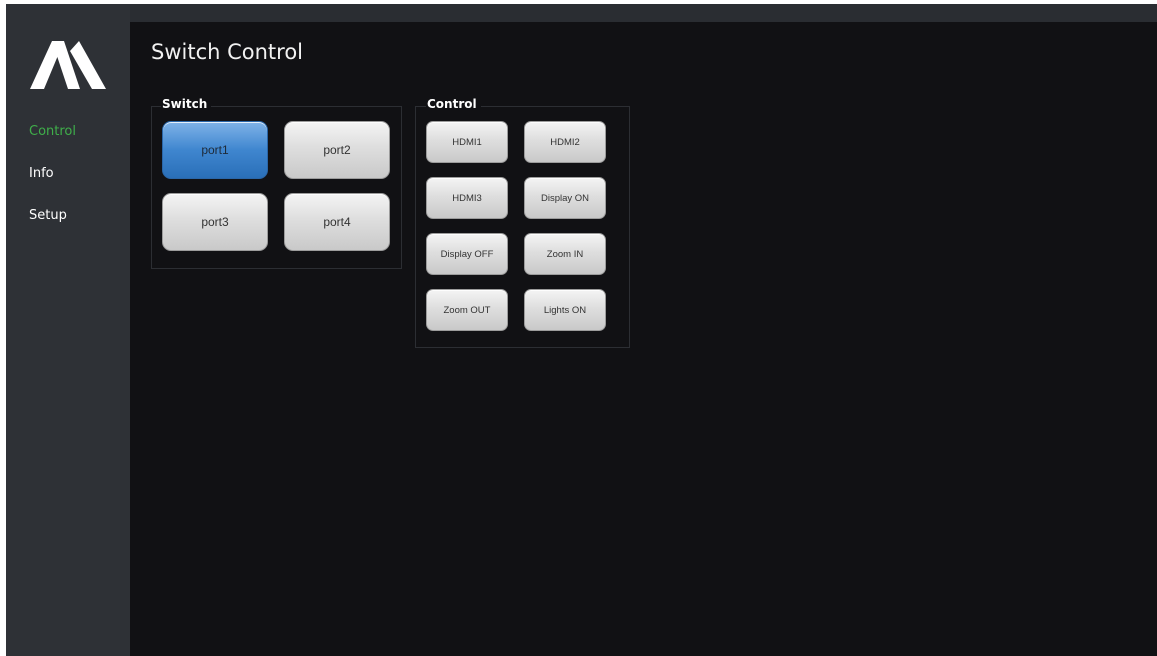 The height and width of the screenshot is (656, 1157). I want to click on port1-button: port1, so click(215, 150).